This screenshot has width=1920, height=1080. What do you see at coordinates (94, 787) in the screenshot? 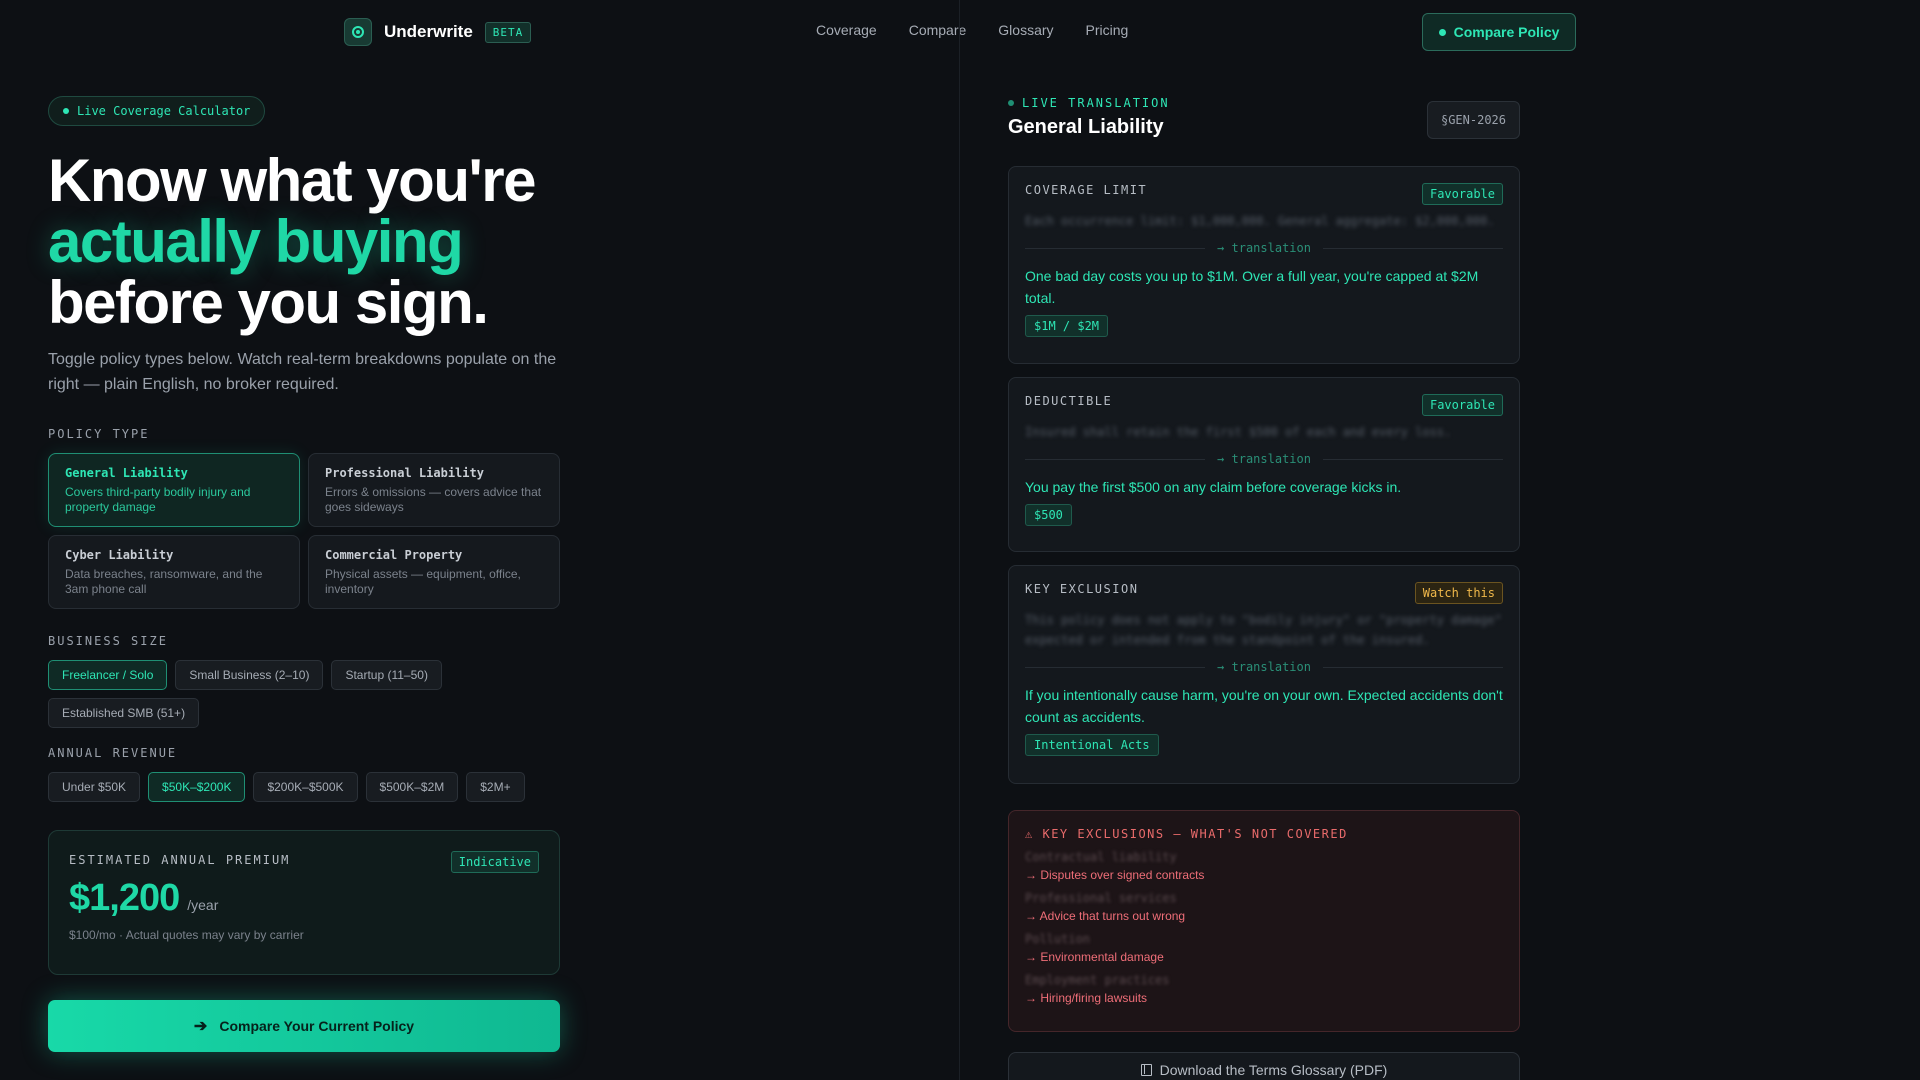
I see `revenue-chip: Under $50K` at bounding box center [94, 787].